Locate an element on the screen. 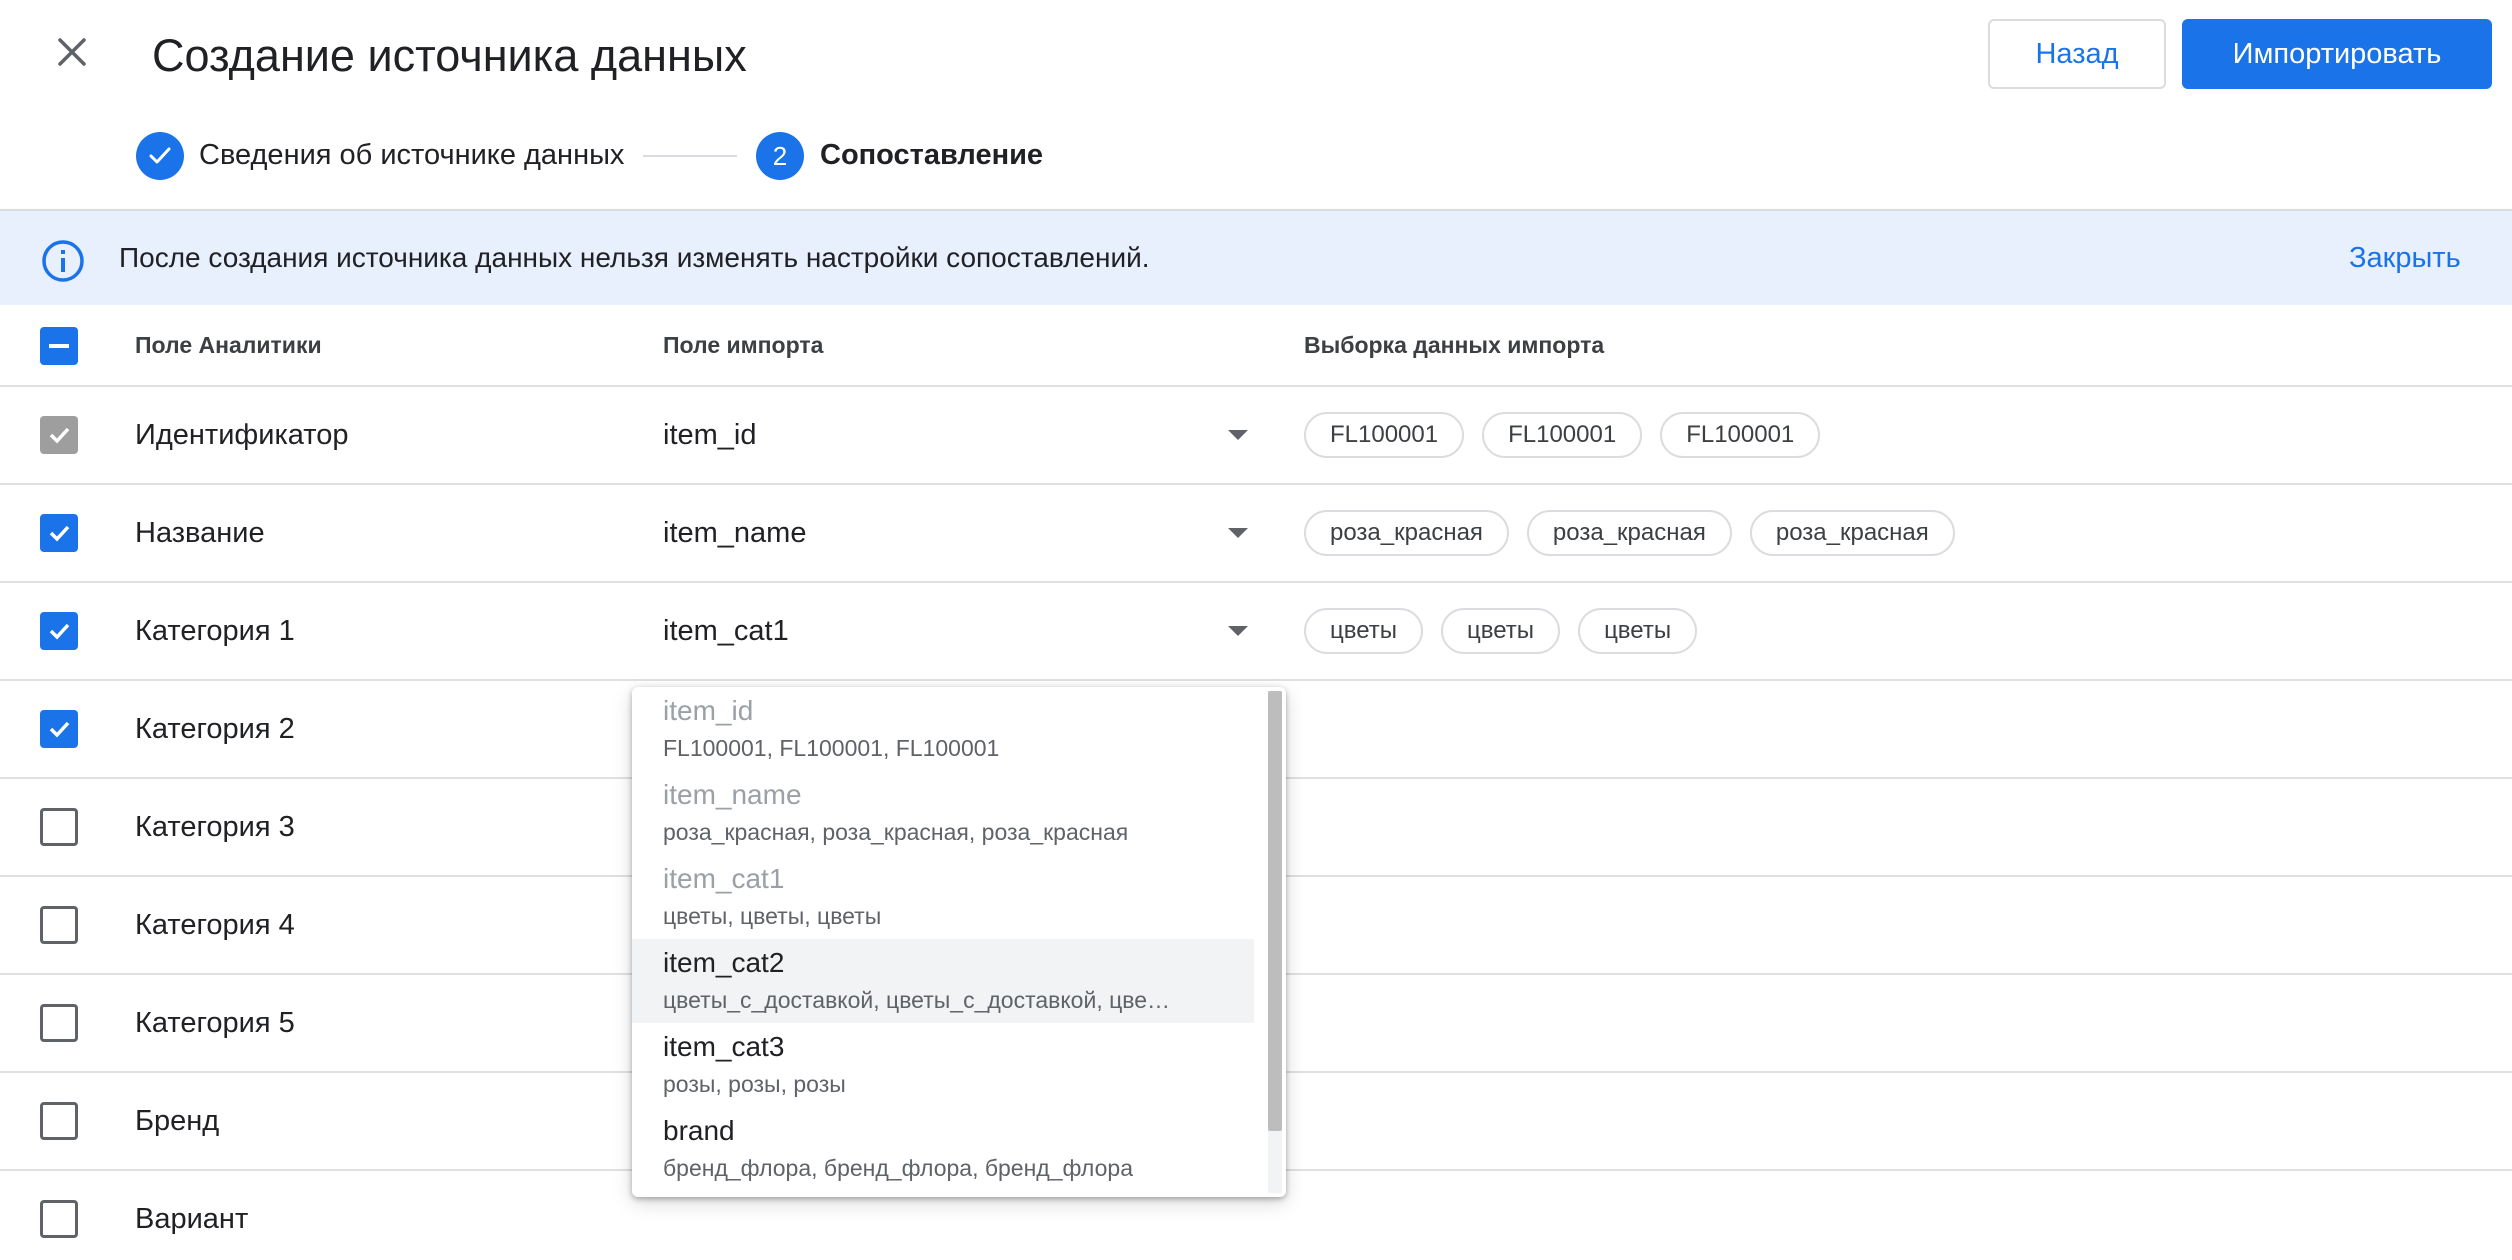 The image size is (2512, 1260). sample-chips: цветы цветы цветы is located at coordinates (1501, 631).